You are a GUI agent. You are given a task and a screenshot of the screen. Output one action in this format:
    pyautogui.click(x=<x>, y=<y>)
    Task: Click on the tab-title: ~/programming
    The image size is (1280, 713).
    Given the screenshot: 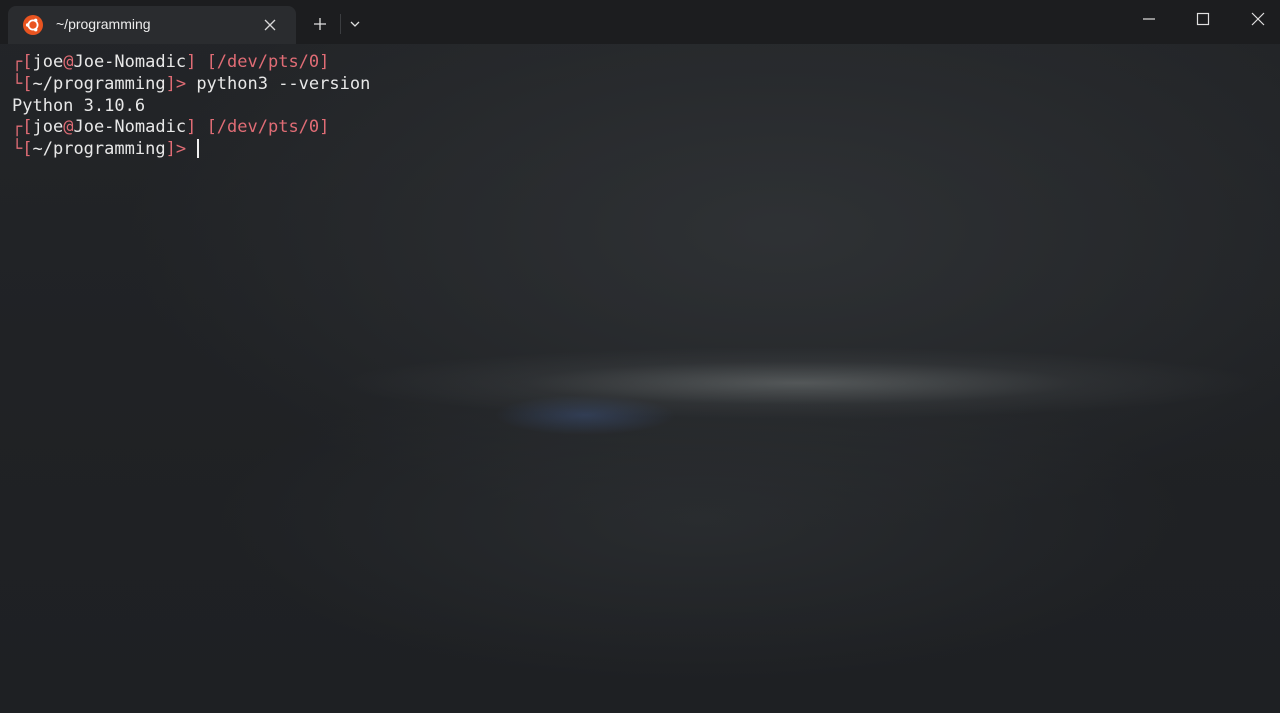 What is the action you would take?
    pyautogui.click(x=103, y=24)
    